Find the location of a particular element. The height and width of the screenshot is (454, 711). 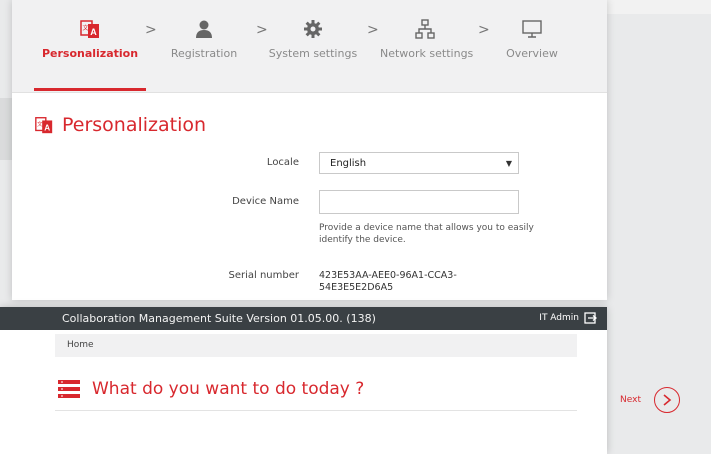

chevron-right-circle-icon is located at coordinates (666, 400).